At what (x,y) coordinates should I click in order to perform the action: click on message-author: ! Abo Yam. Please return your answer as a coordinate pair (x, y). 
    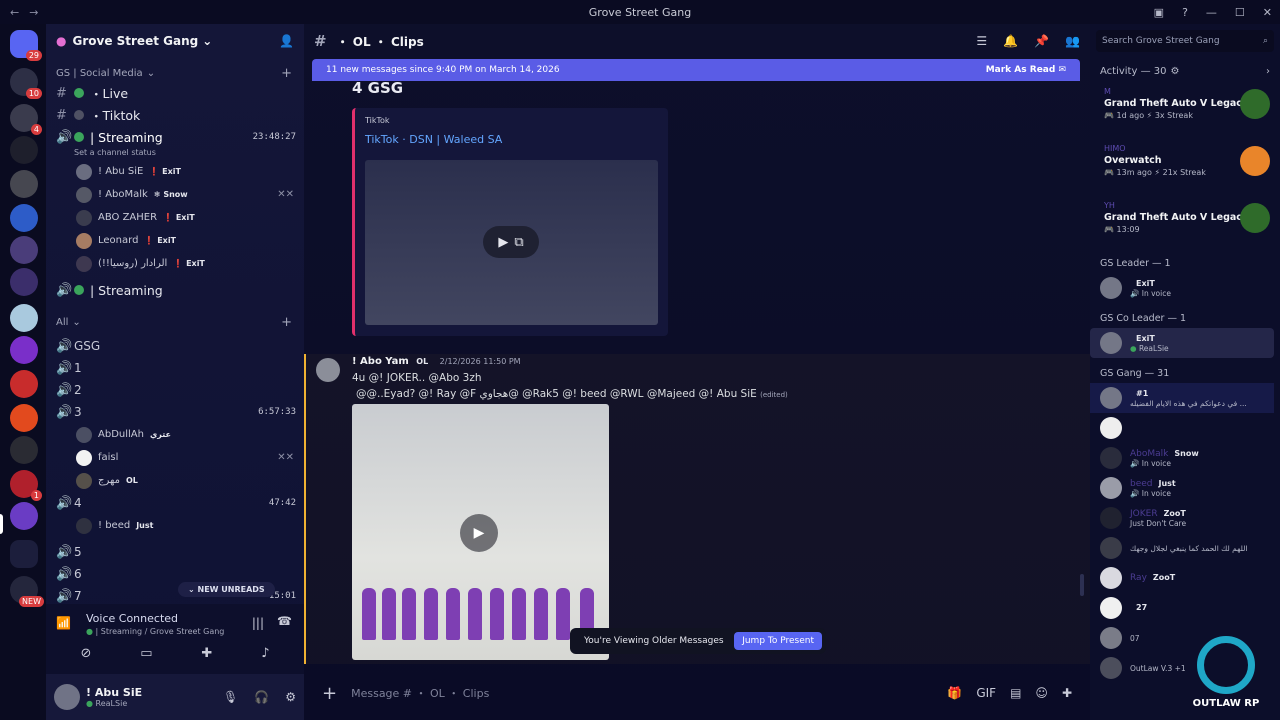
    Looking at the image, I should click on (380, 361).